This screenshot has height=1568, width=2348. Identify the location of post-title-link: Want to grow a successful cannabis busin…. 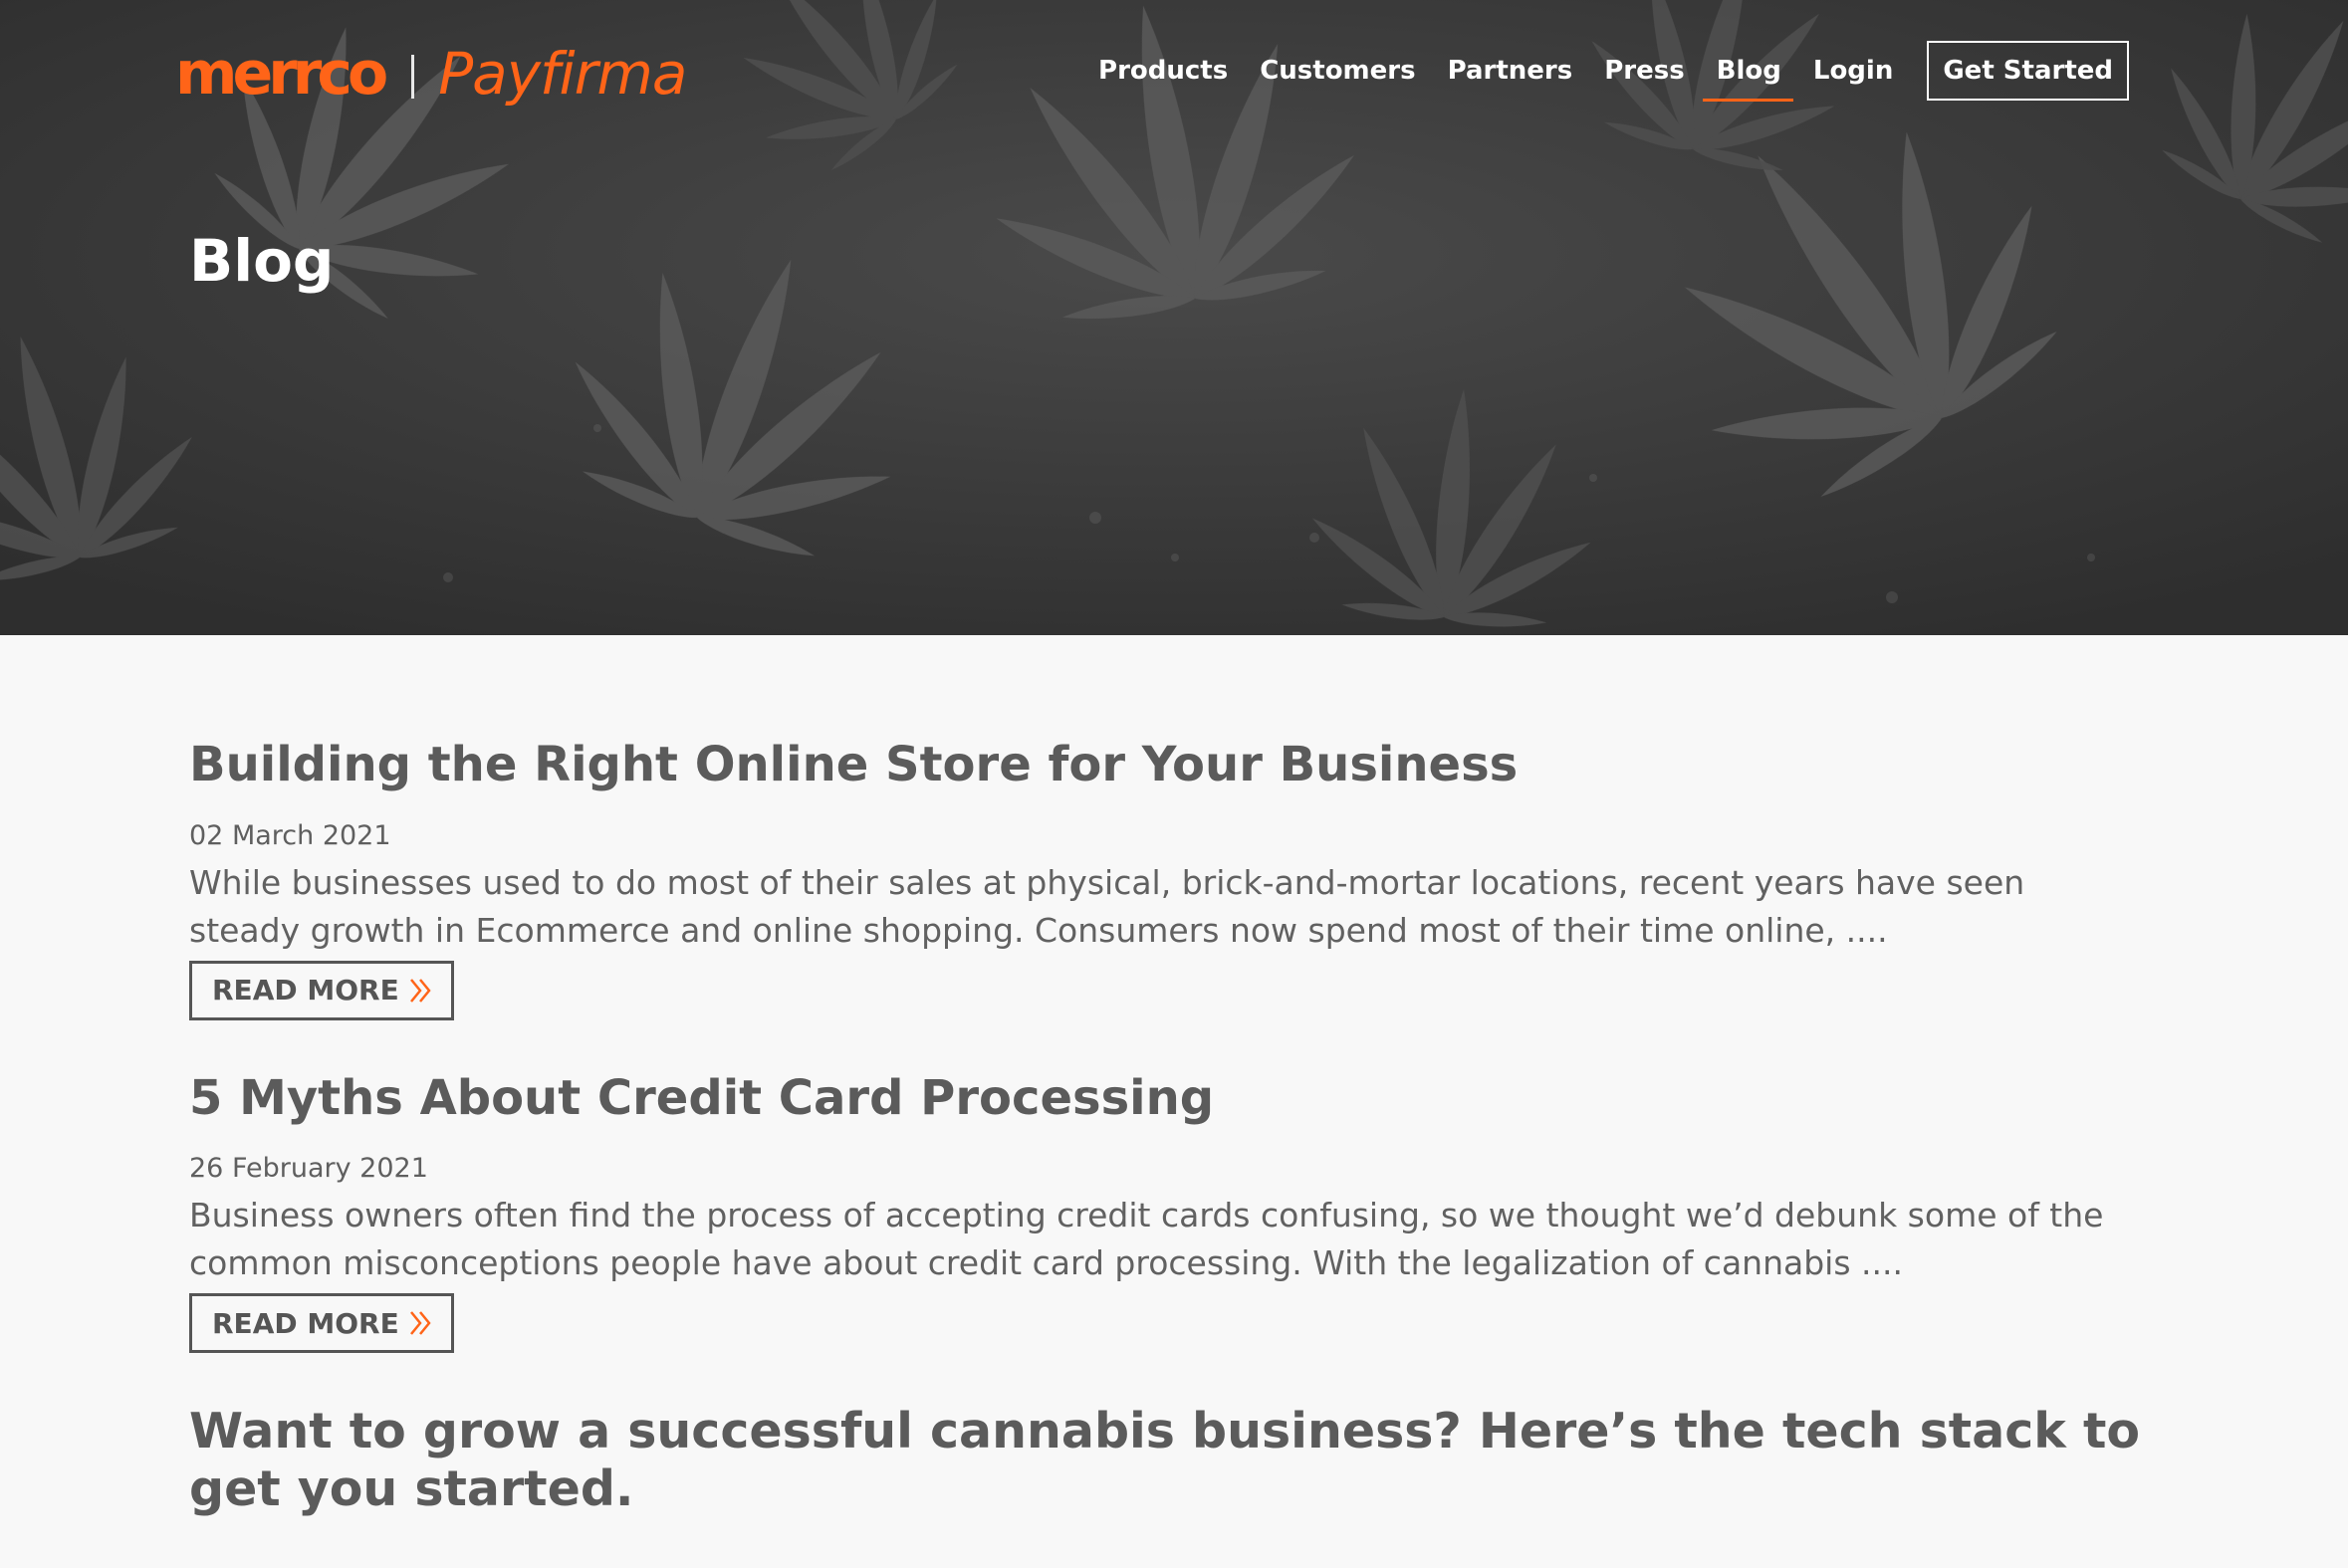
(1165, 1461).